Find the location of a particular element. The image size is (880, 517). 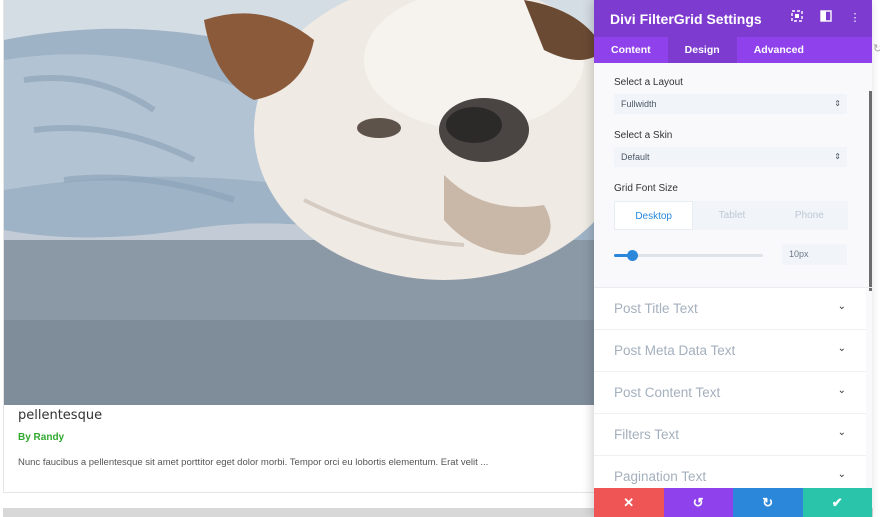

header-actions: ⋮ is located at coordinates (826, 18).